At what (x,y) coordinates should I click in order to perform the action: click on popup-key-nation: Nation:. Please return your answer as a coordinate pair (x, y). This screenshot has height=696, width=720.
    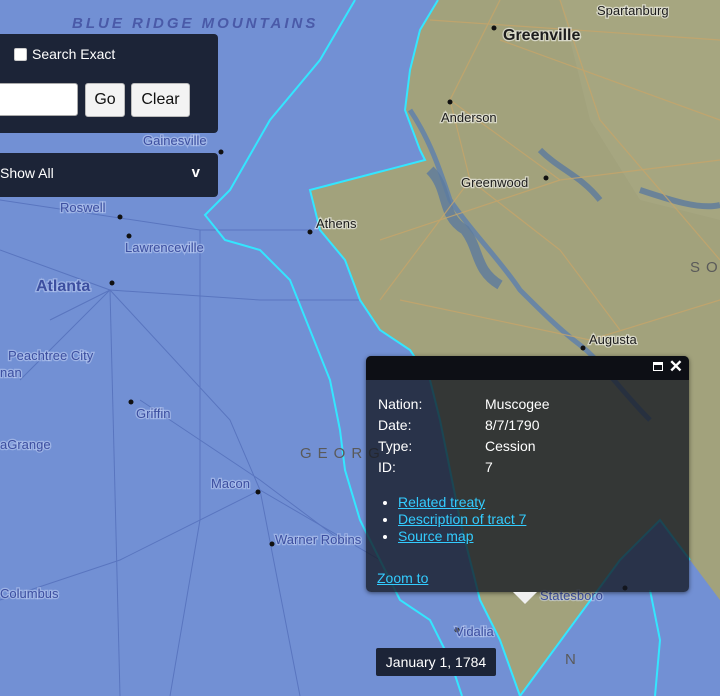
    Looking at the image, I should click on (400, 404).